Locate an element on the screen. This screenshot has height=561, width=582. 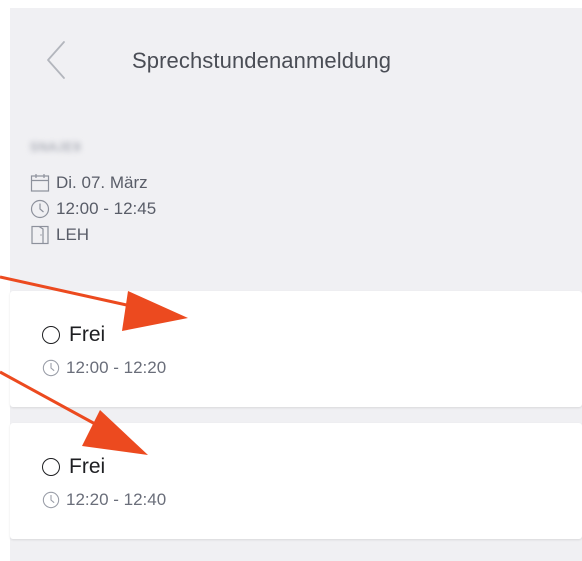
back-button is located at coordinates (55, 60).